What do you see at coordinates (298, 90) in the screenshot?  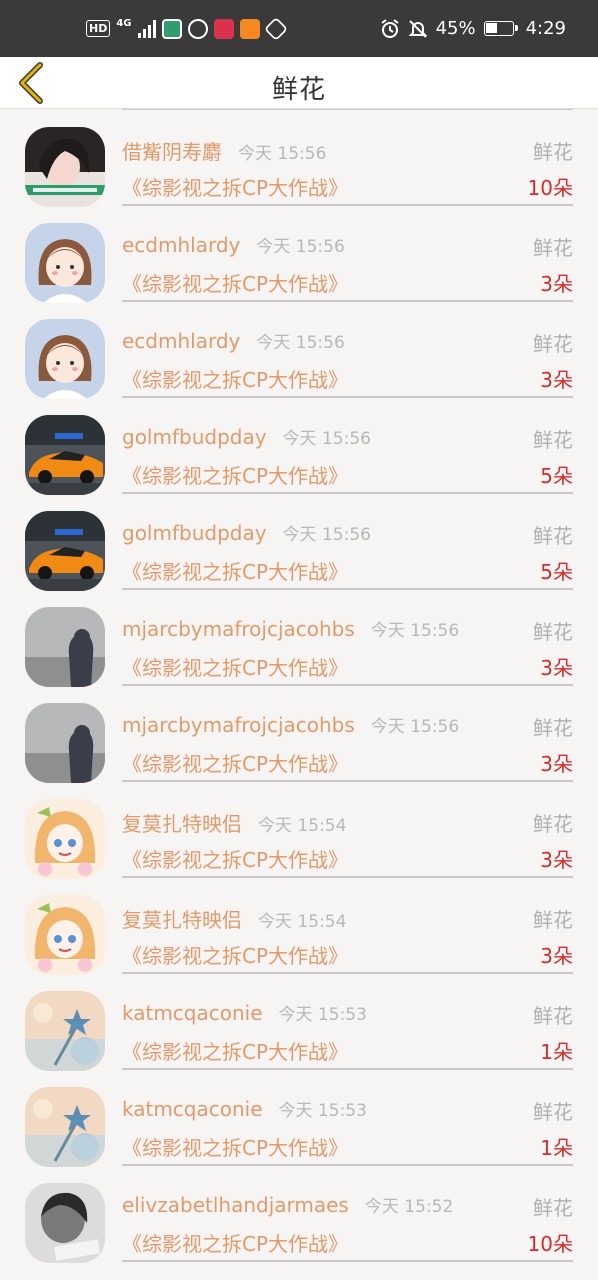 I see `page-title: 鲜花` at bounding box center [298, 90].